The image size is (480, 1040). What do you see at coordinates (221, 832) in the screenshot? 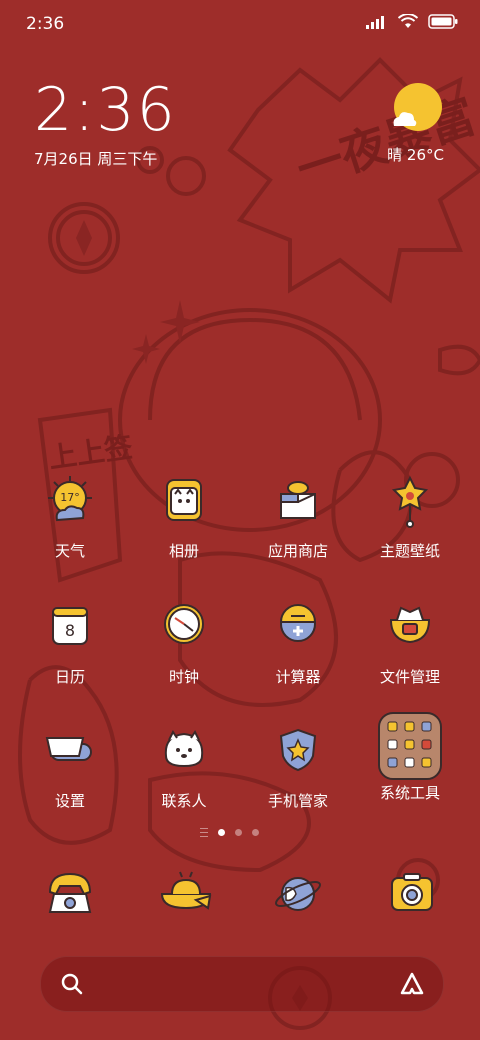
I see `page-dot-active` at bounding box center [221, 832].